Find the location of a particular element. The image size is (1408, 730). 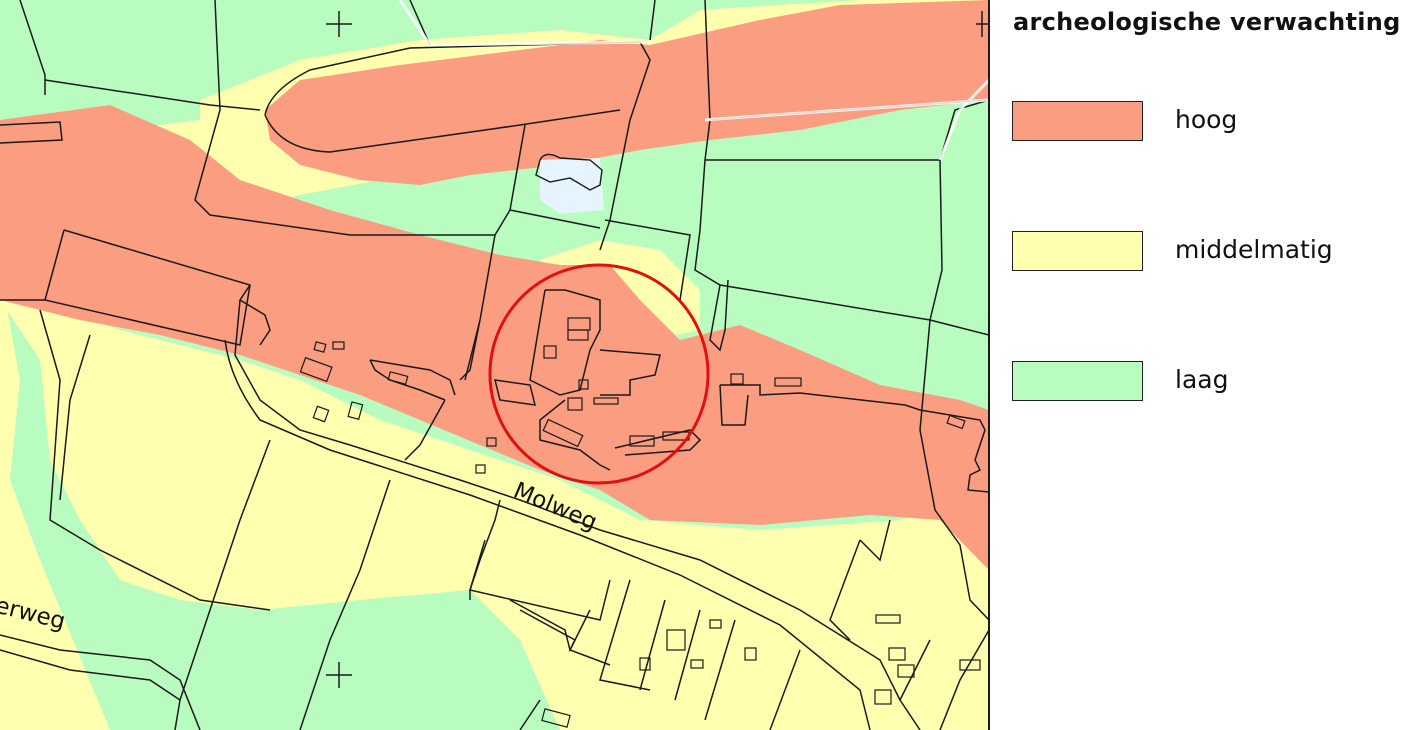

legend-item-hoog: hoog is located at coordinates (1202, 121).